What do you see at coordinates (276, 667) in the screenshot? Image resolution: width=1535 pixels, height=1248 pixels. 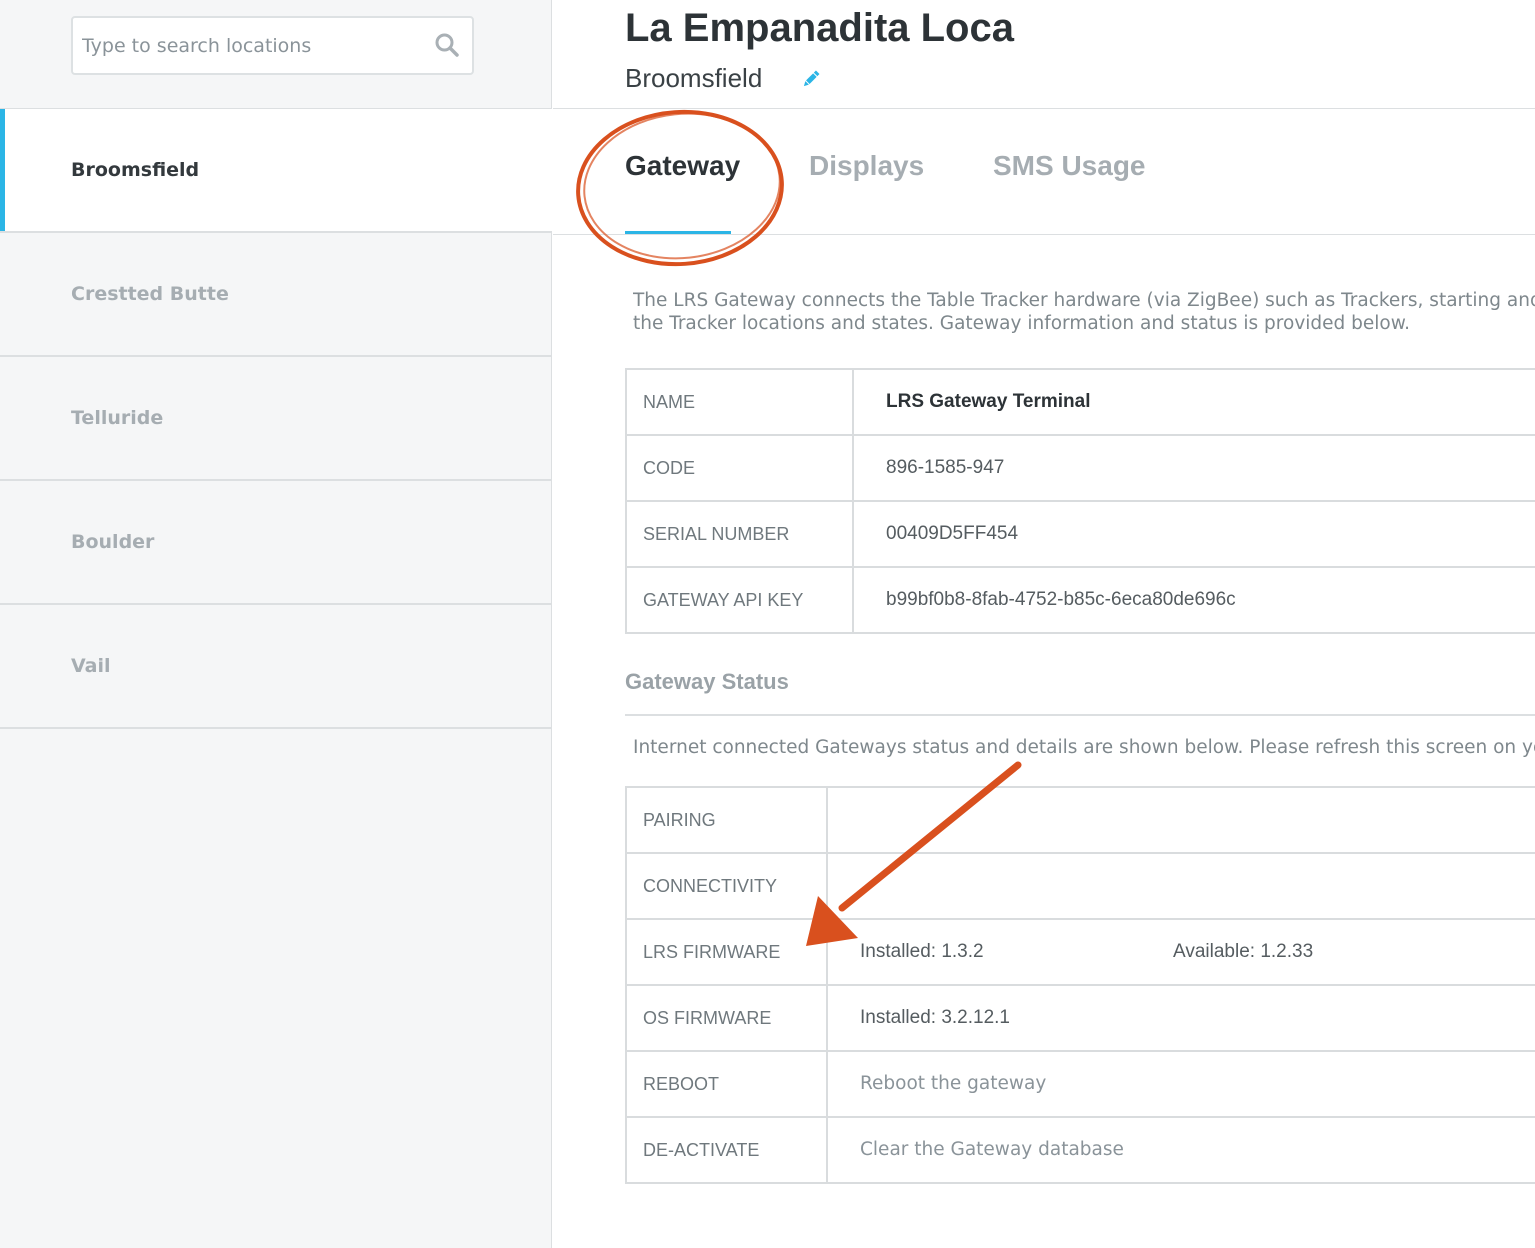 I see `location-item-vail: Vail` at bounding box center [276, 667].